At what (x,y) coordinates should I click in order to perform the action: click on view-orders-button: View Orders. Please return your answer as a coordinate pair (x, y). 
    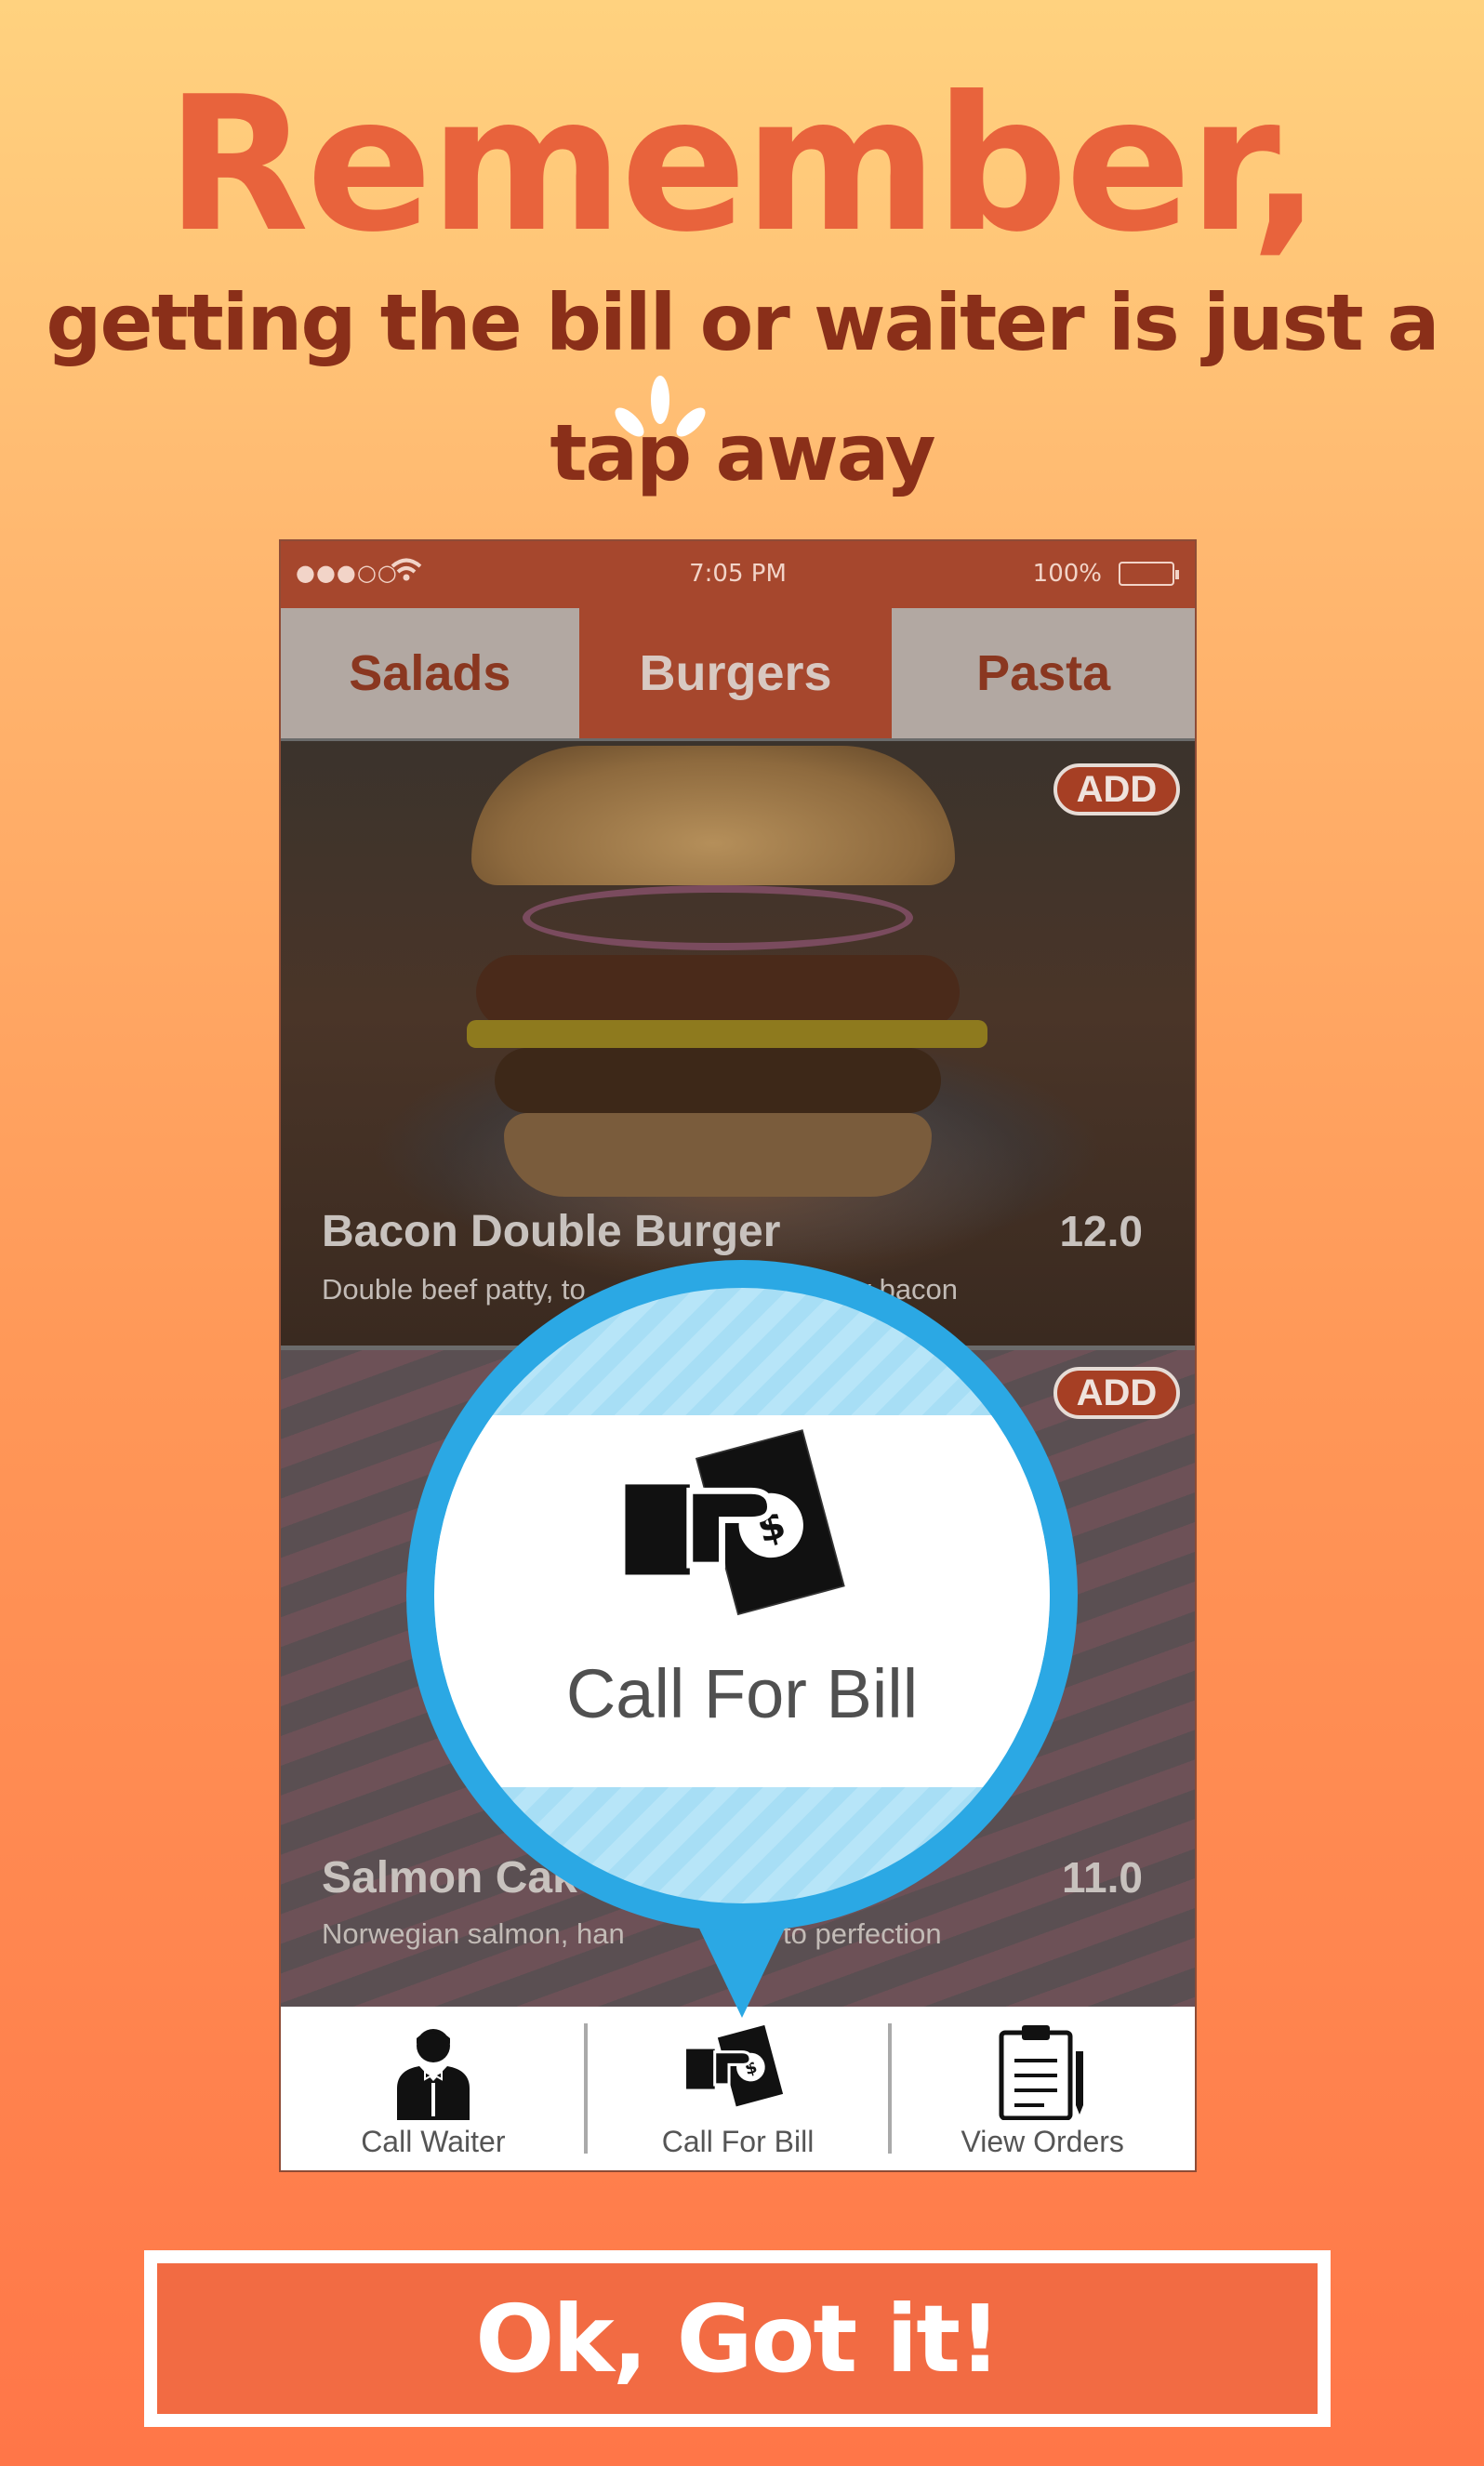
    Looking at the image, I should click on (1042, 2088).